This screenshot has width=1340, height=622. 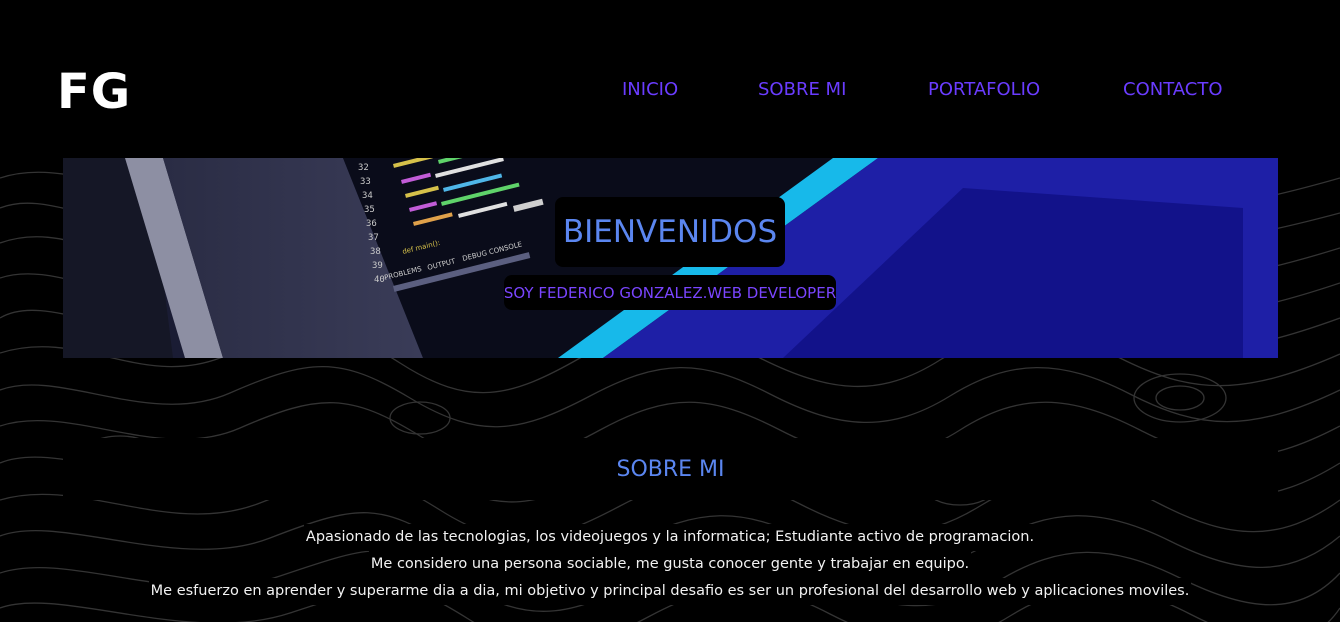 I want to click on code-line-number: 37, so click(x=373, y=238).